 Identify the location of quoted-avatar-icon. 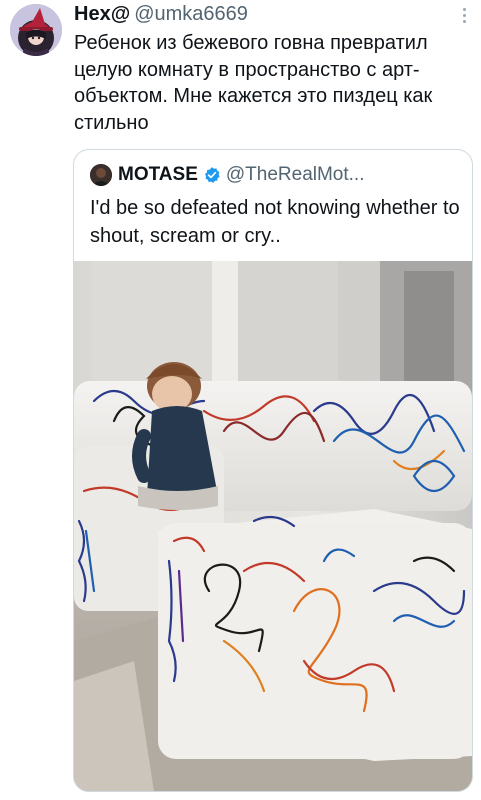
(101, 175).